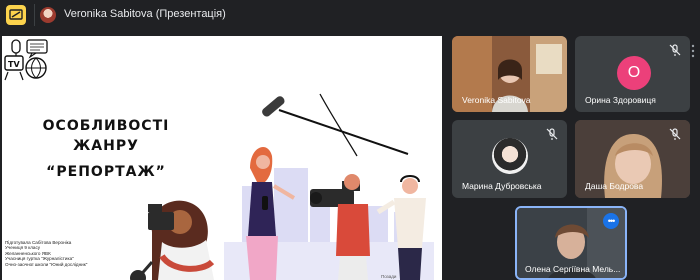 The width and height of the screenshot is (700, 280). I want to click on participant-tile-maryna: Марина Дубровська, so click(509, 159).